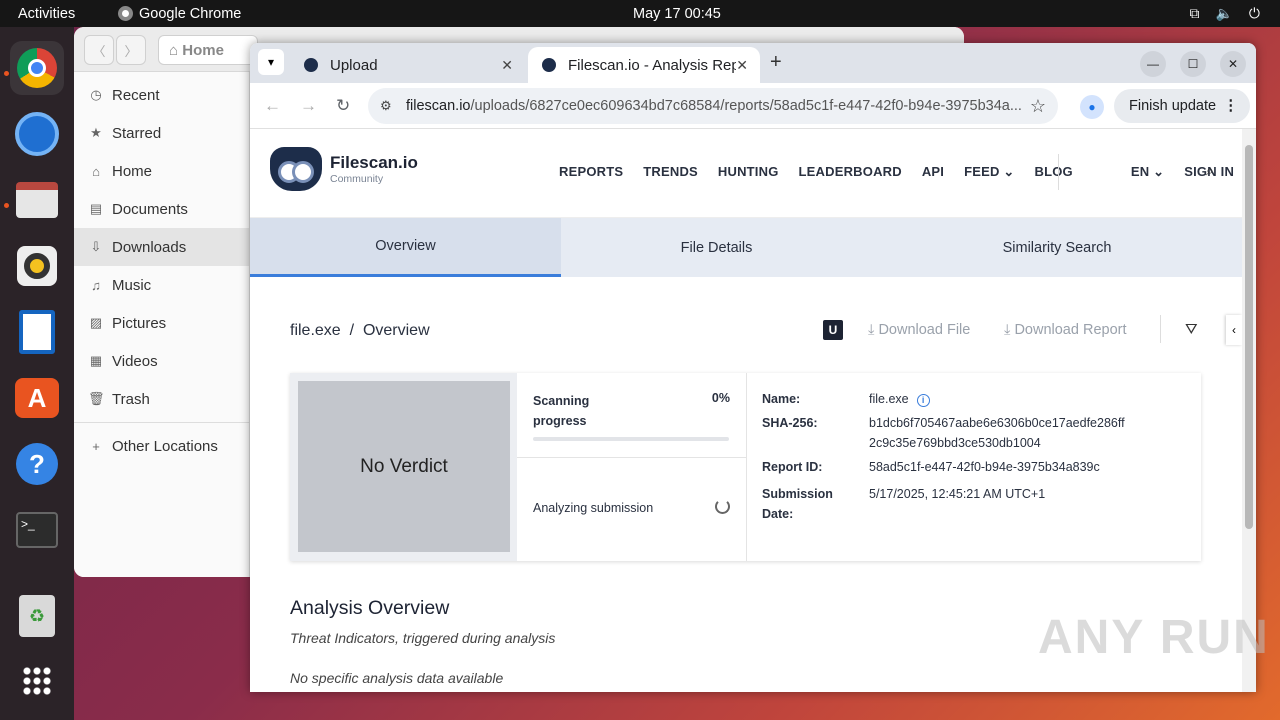  What do you see at coordinates (99, 50) in the screenshot?
I see `back-button: 〈` at bounding box center [99, 50].